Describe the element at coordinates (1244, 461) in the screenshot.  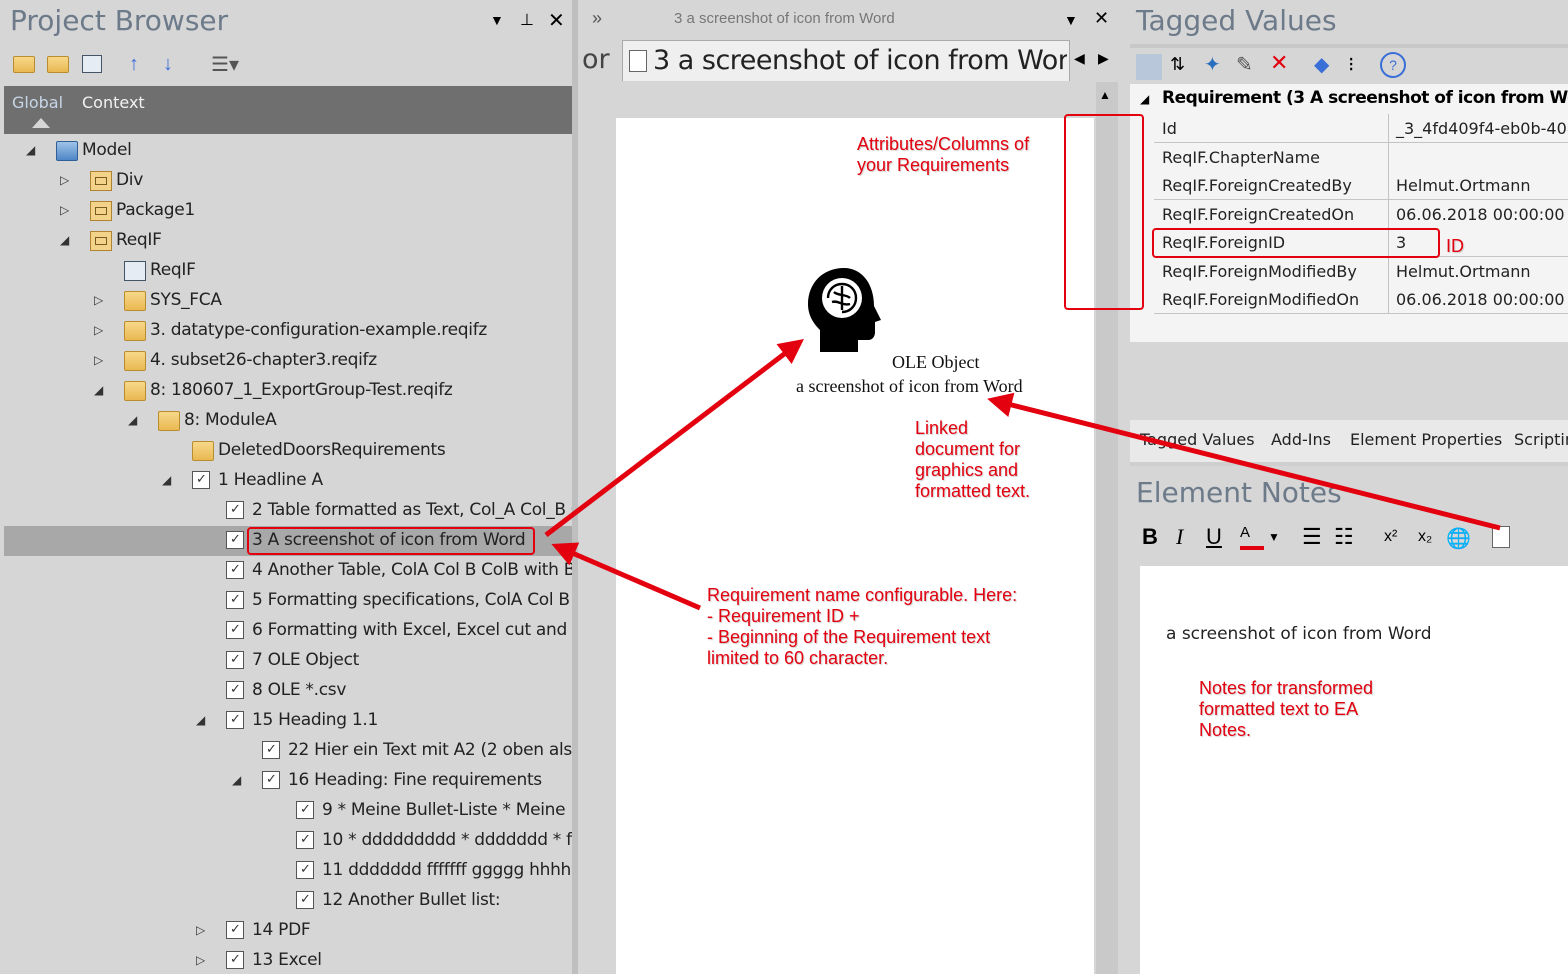
I see `arrow-to-linked-doc` at that location.